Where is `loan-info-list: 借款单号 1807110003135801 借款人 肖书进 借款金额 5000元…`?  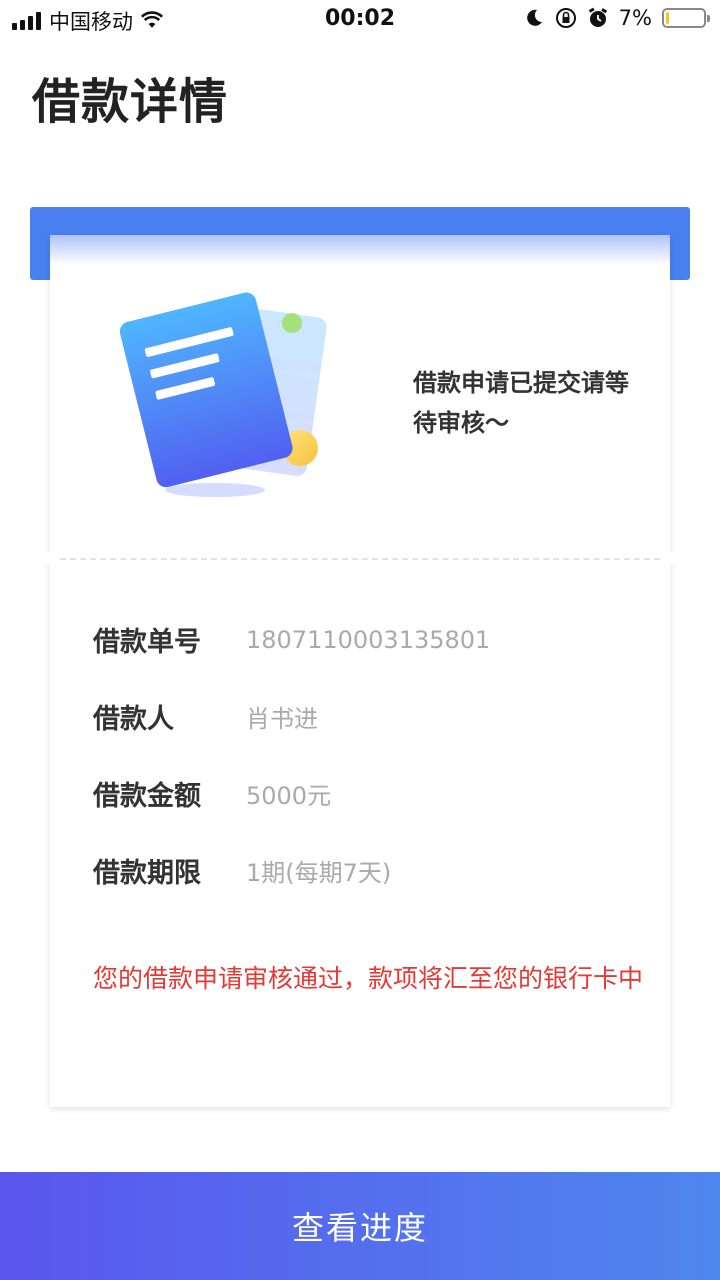 loan-info-list: 借款单号 1807110003135801 借款人 肖书进 借款金额 5000元… is located at coordinates (291, 755).